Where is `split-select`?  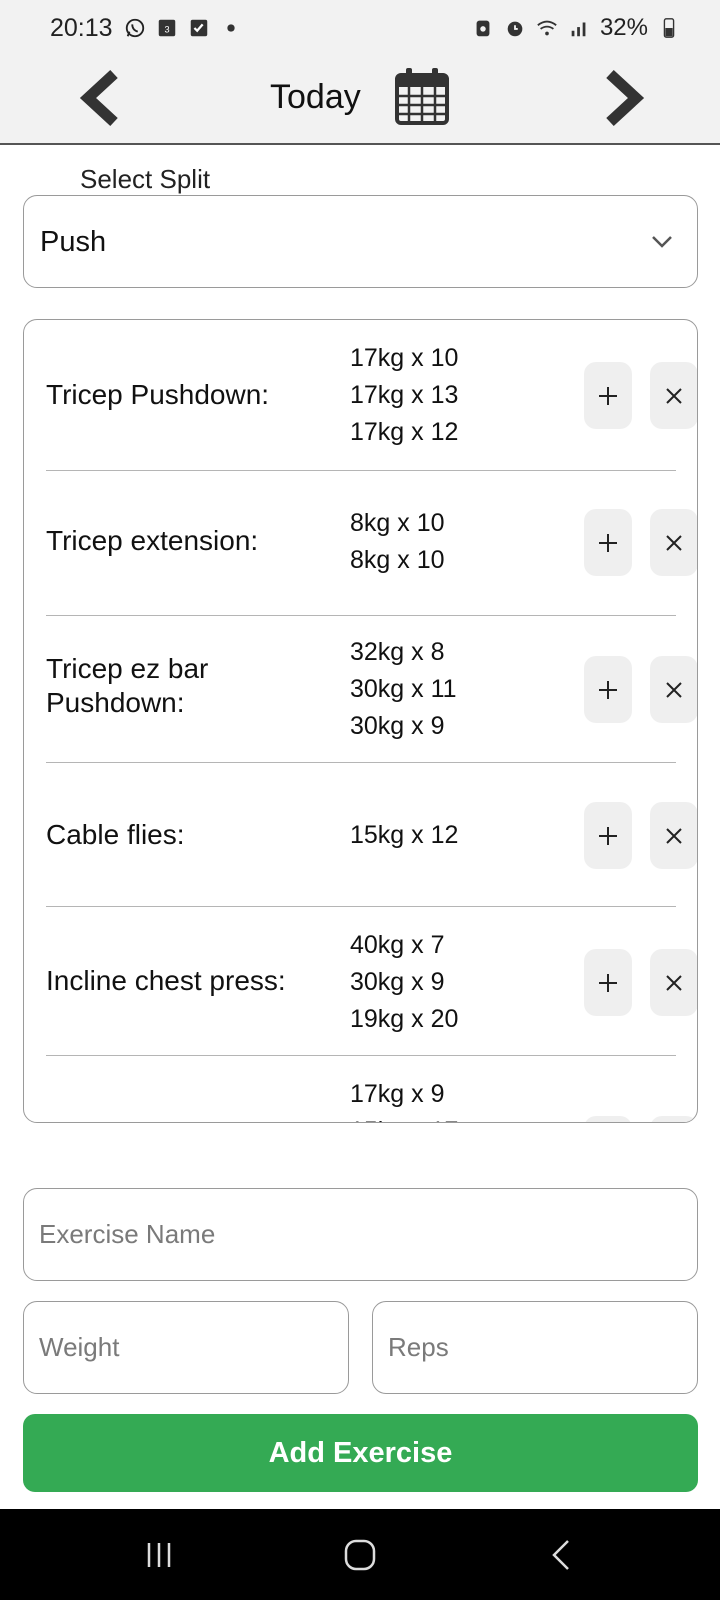 split-select is located at coordinates (360, 241).